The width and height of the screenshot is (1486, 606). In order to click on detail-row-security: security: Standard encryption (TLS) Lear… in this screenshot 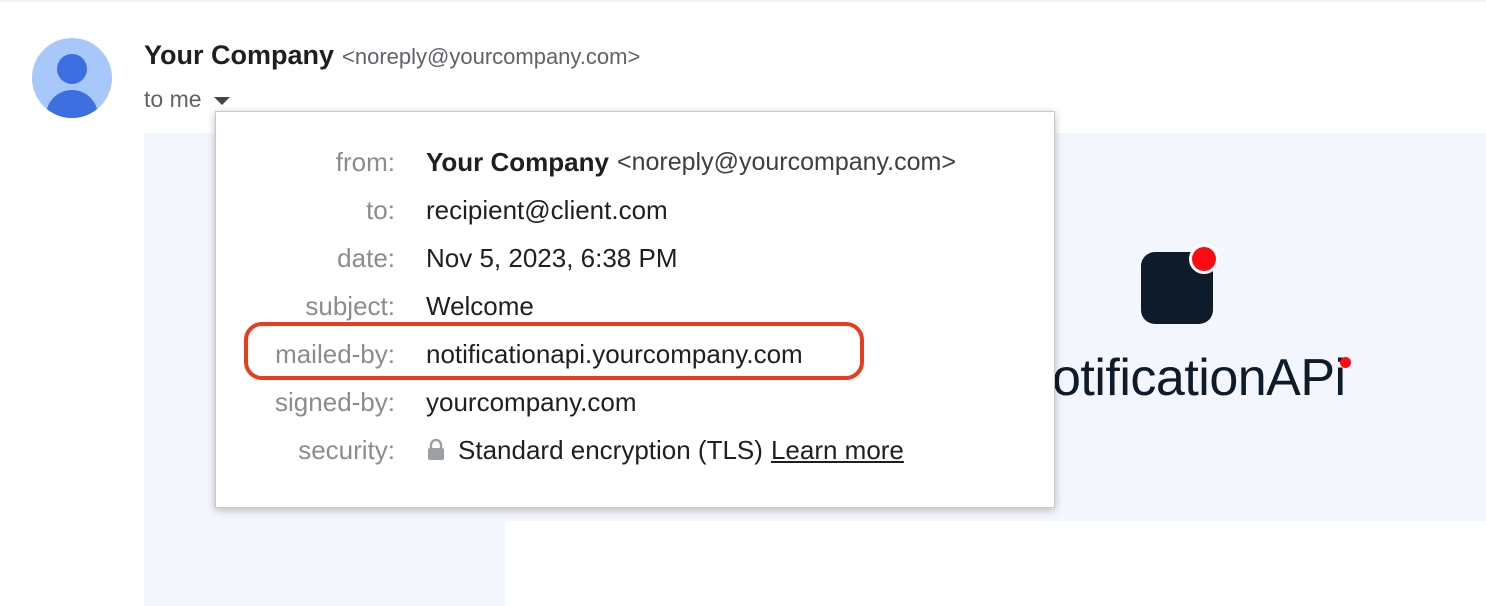, I will do `click(635, 450)`.